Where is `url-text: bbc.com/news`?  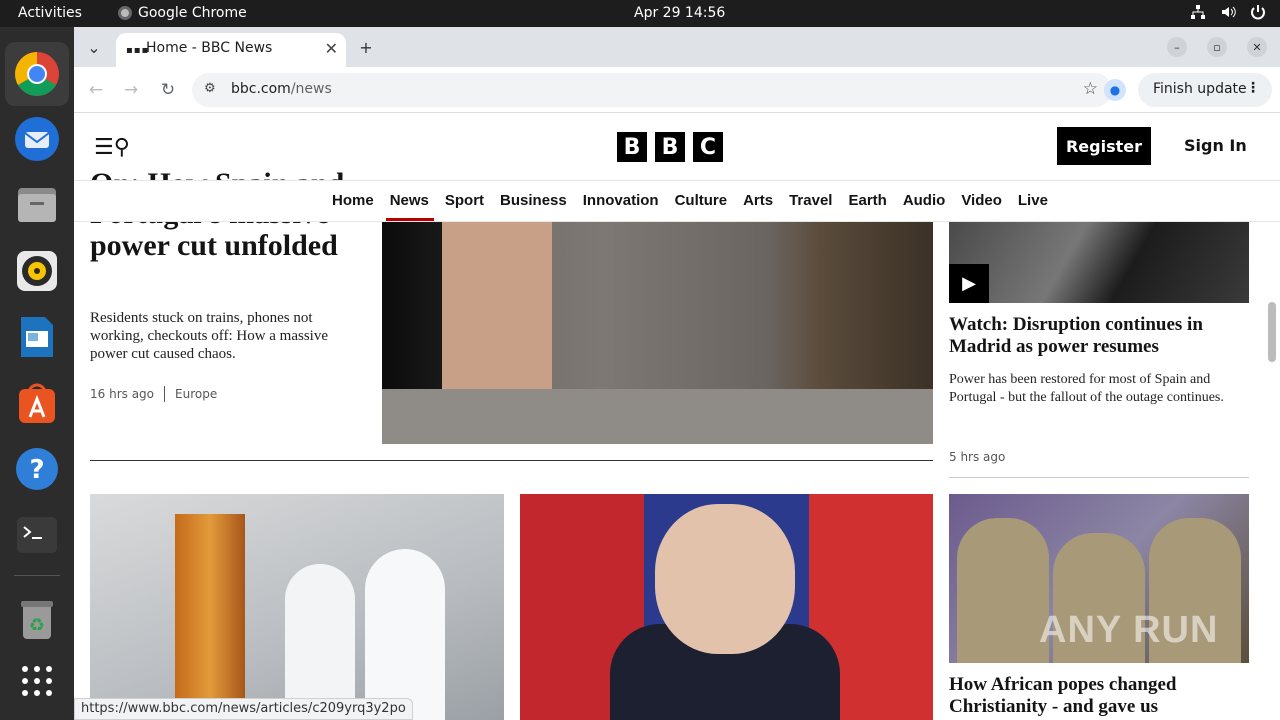
url-text: bbc.com/news is located at coordinates (281, 89).